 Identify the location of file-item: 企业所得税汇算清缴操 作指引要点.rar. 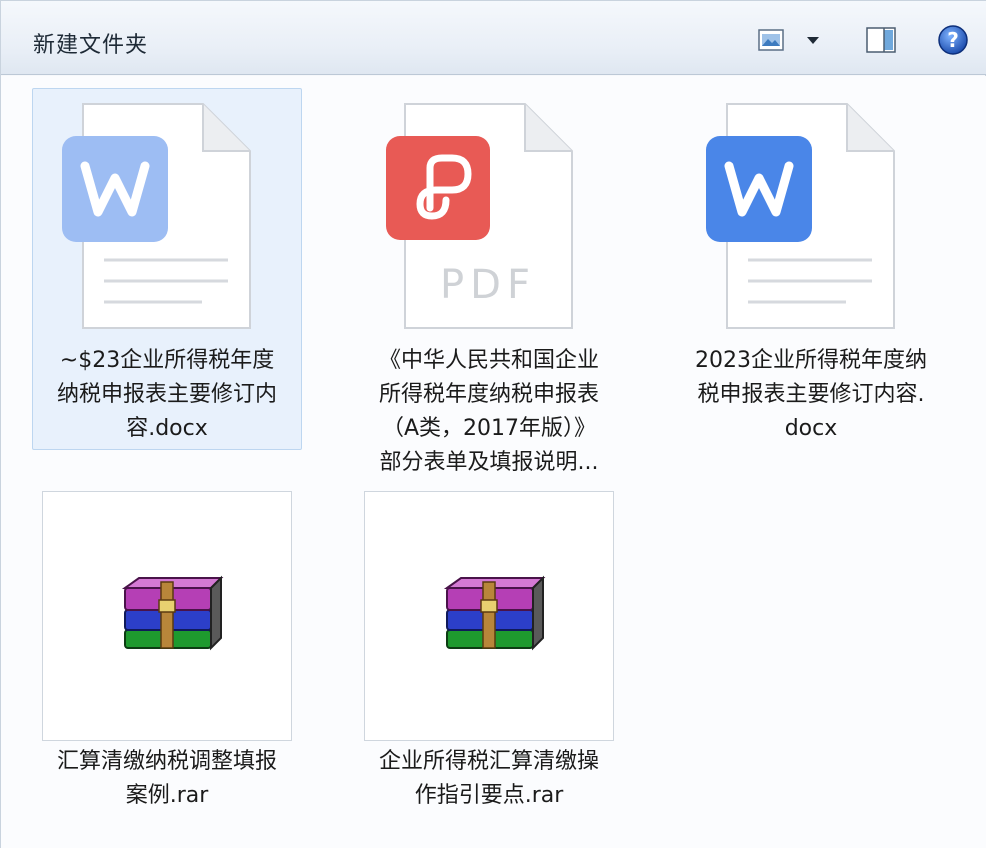
(489, 656).